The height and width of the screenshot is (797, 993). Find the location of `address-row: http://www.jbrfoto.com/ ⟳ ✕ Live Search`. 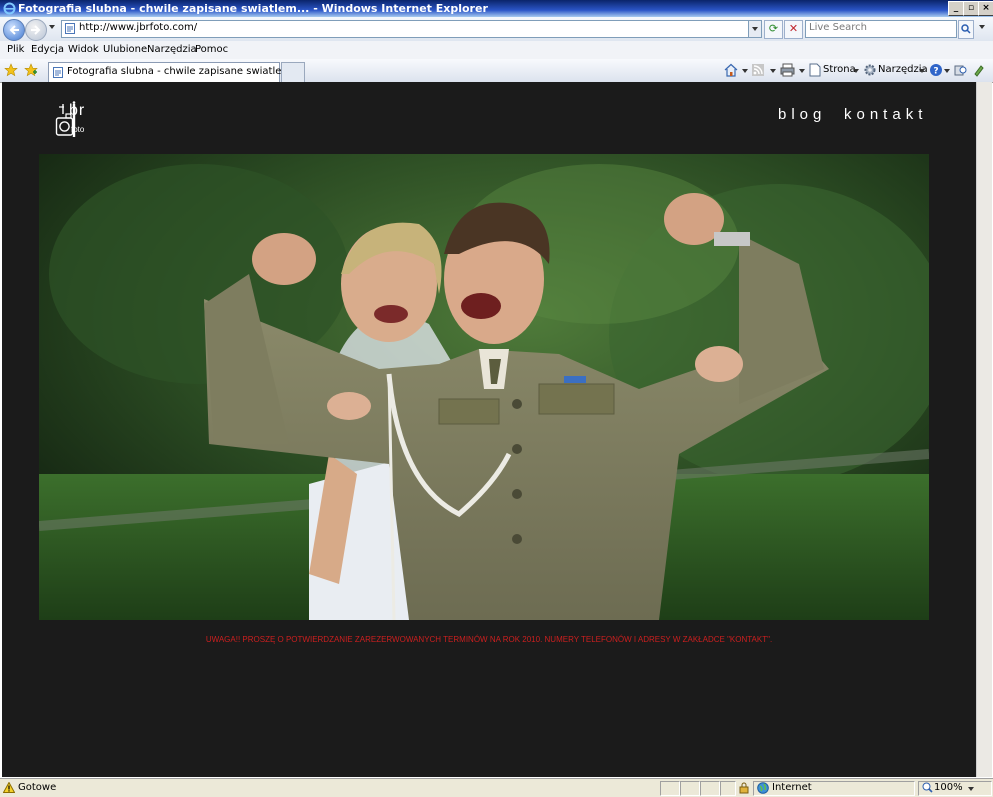

address-row: http://www.jbrfoto.com/ ⟳ ✕ Live Search is located at coordinates (496, 29).